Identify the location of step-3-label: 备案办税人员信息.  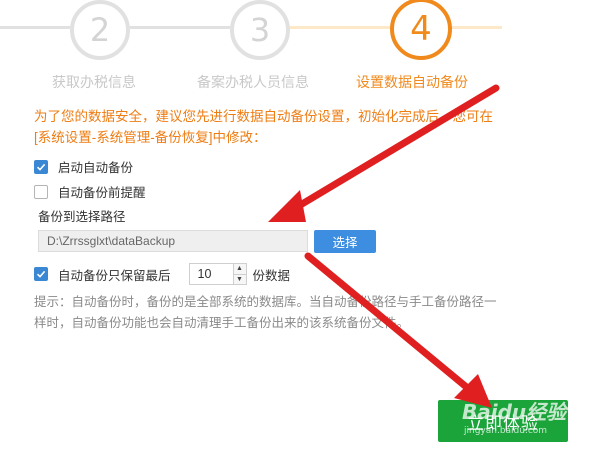
(253, 82).